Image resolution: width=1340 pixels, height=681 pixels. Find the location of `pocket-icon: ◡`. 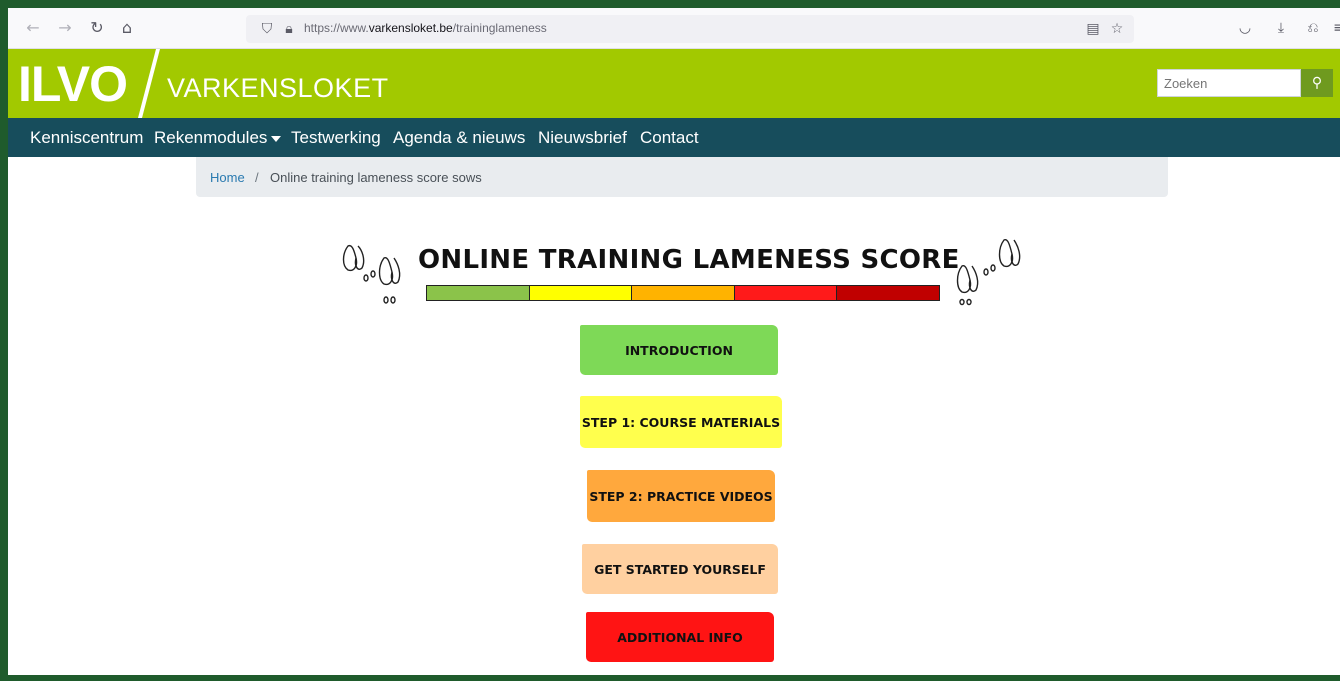

pocket-icon: ◡ is located at coordinates (1245, 28).